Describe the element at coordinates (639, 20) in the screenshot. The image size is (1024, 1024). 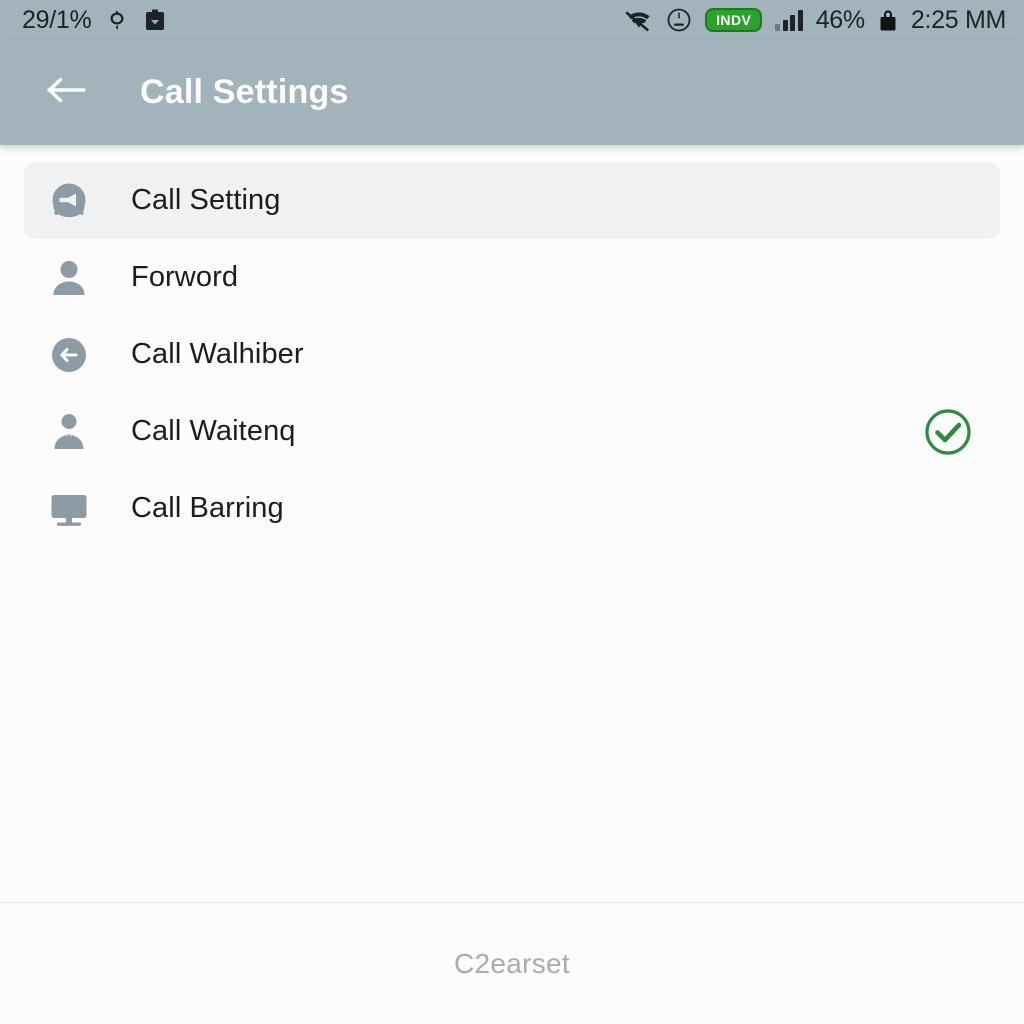
I see `wifi-off-icon` at that location.